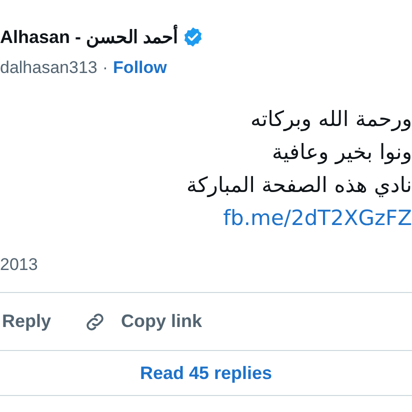 The image size is (412, 412). What do you see at coordinates (141, 321) in the screenshot?
I see `copy-link-button: Copy link` at bounding box center [141, 321].